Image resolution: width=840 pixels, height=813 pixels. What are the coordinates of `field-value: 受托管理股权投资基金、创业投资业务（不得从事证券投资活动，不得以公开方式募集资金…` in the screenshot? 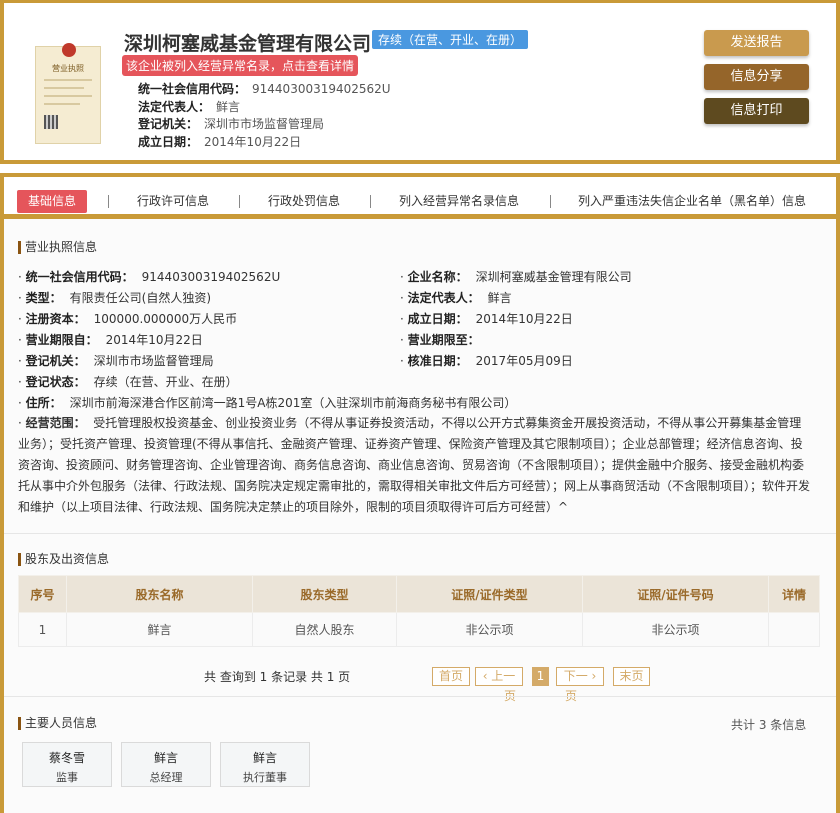 It's located at (414, 465).